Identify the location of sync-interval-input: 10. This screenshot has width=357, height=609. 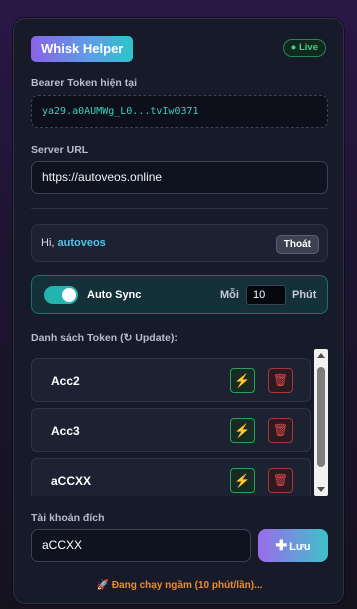
(266, 295).